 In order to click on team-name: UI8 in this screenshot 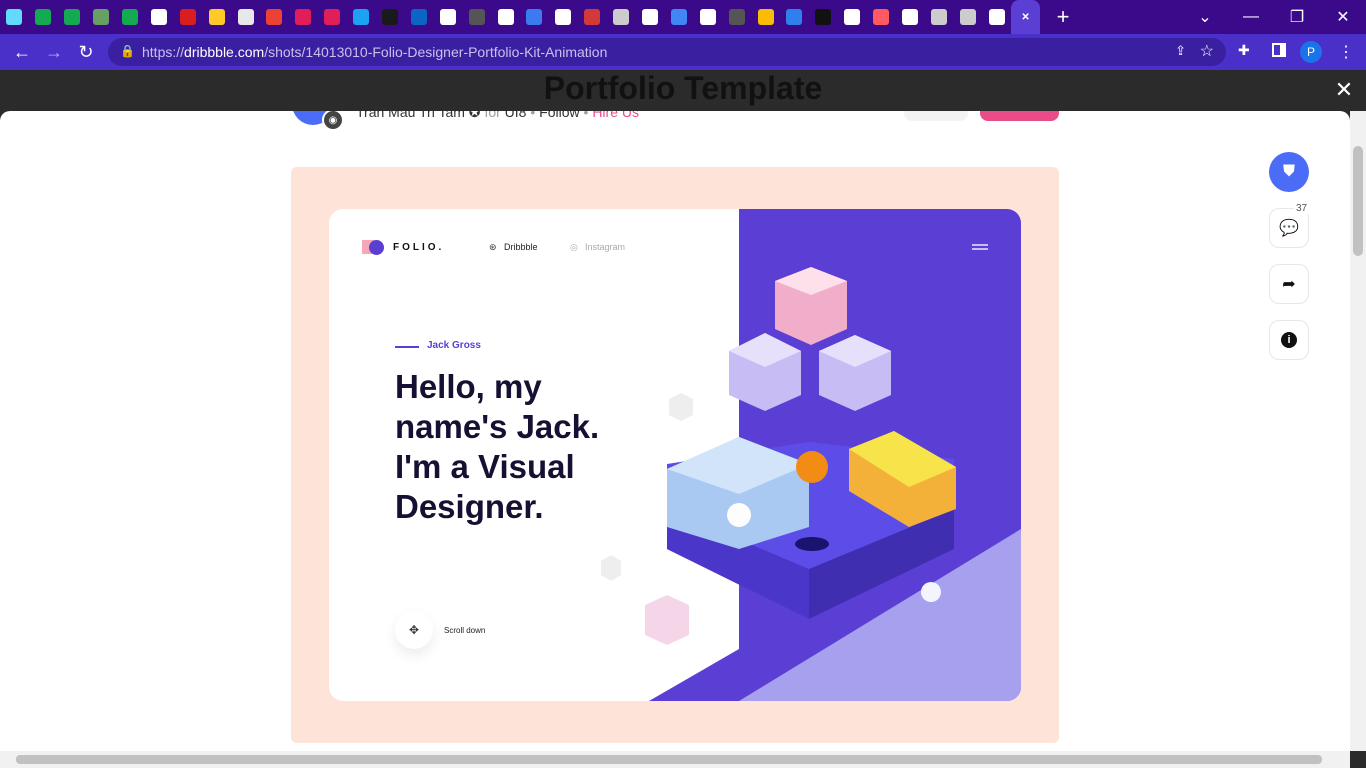, I will do `click(516, 115)`.